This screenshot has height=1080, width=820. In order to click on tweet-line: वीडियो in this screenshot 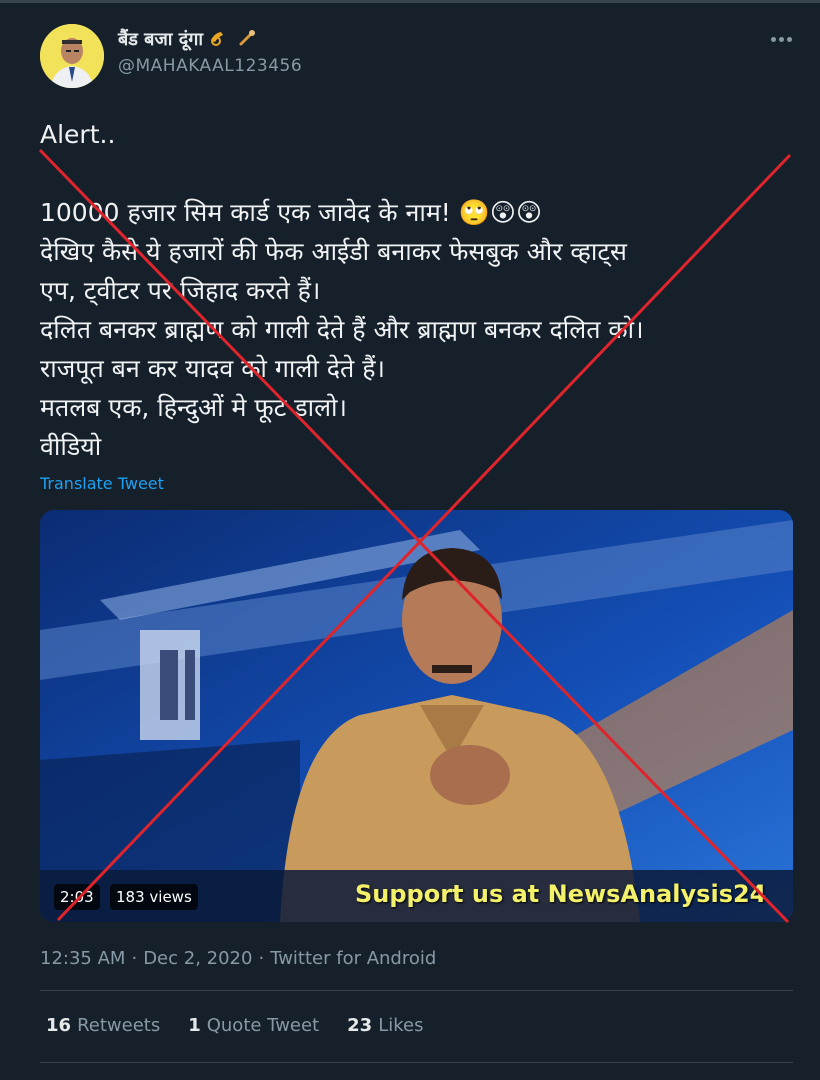, I will do `click(71, 446)`.